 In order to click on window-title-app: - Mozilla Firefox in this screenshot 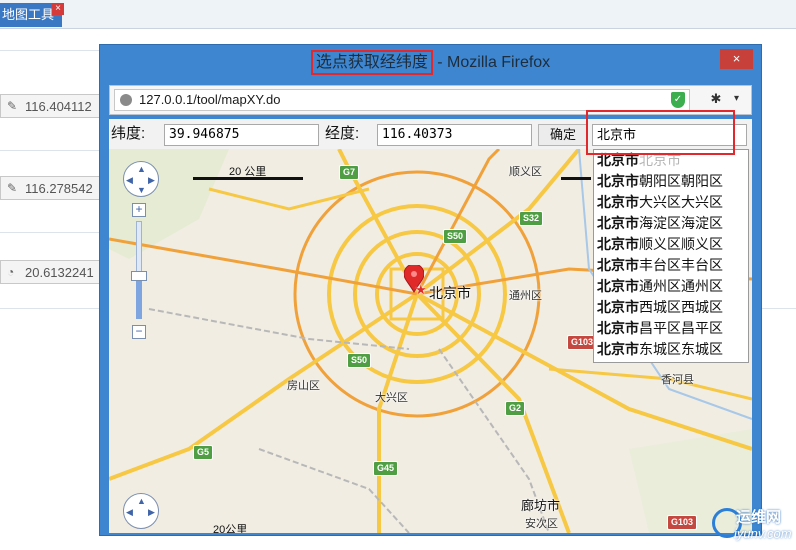, I will do `click(491, 62)`.